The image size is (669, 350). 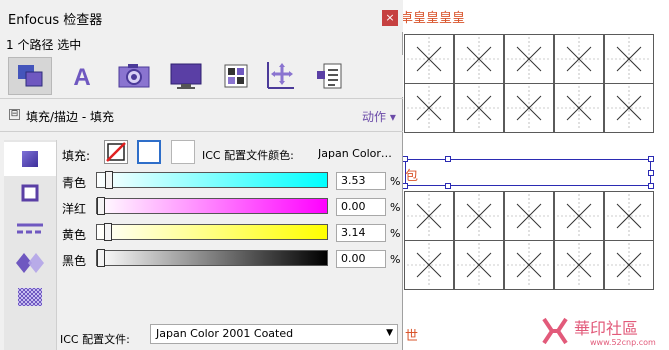 I want to click on document-header-text: 卓皇皇皇皇, so click(x=433, y=18).